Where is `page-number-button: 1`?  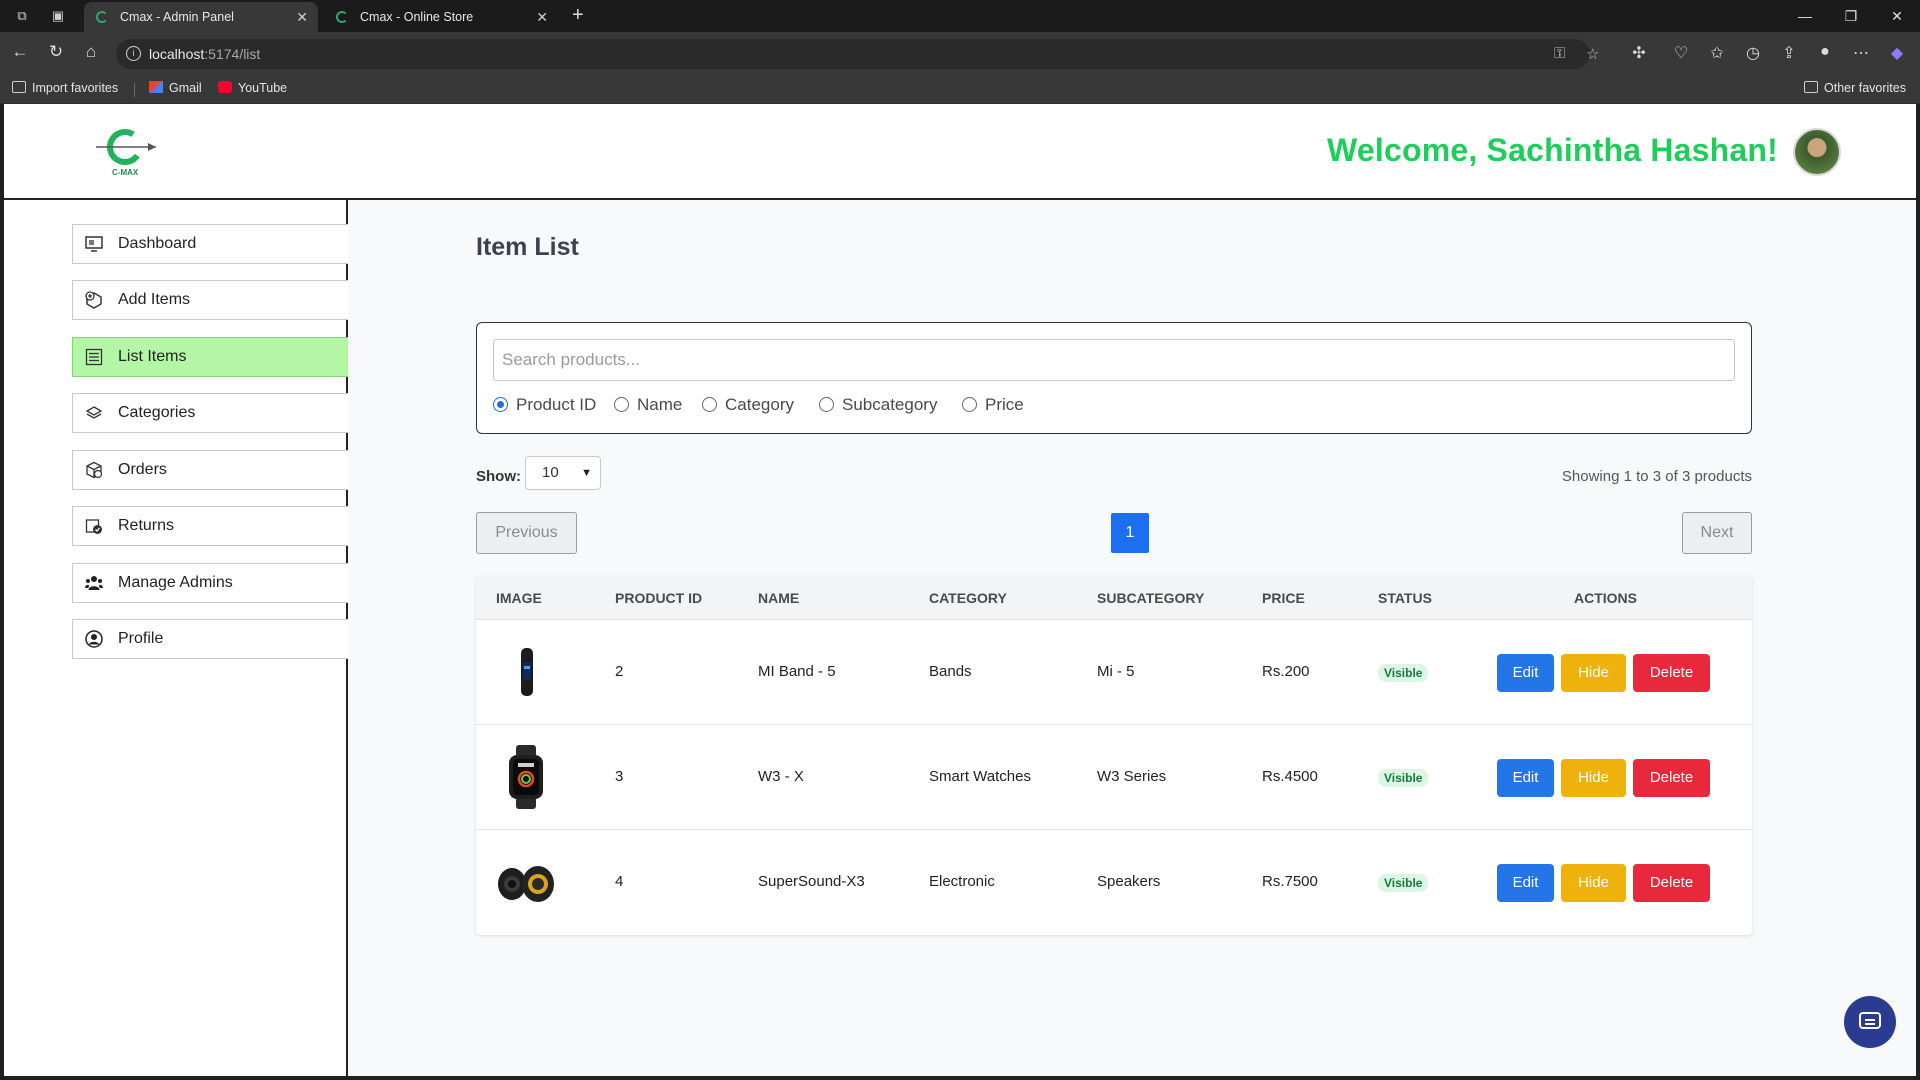 page-number-button: 1 is located at coordinates (1130, 533).